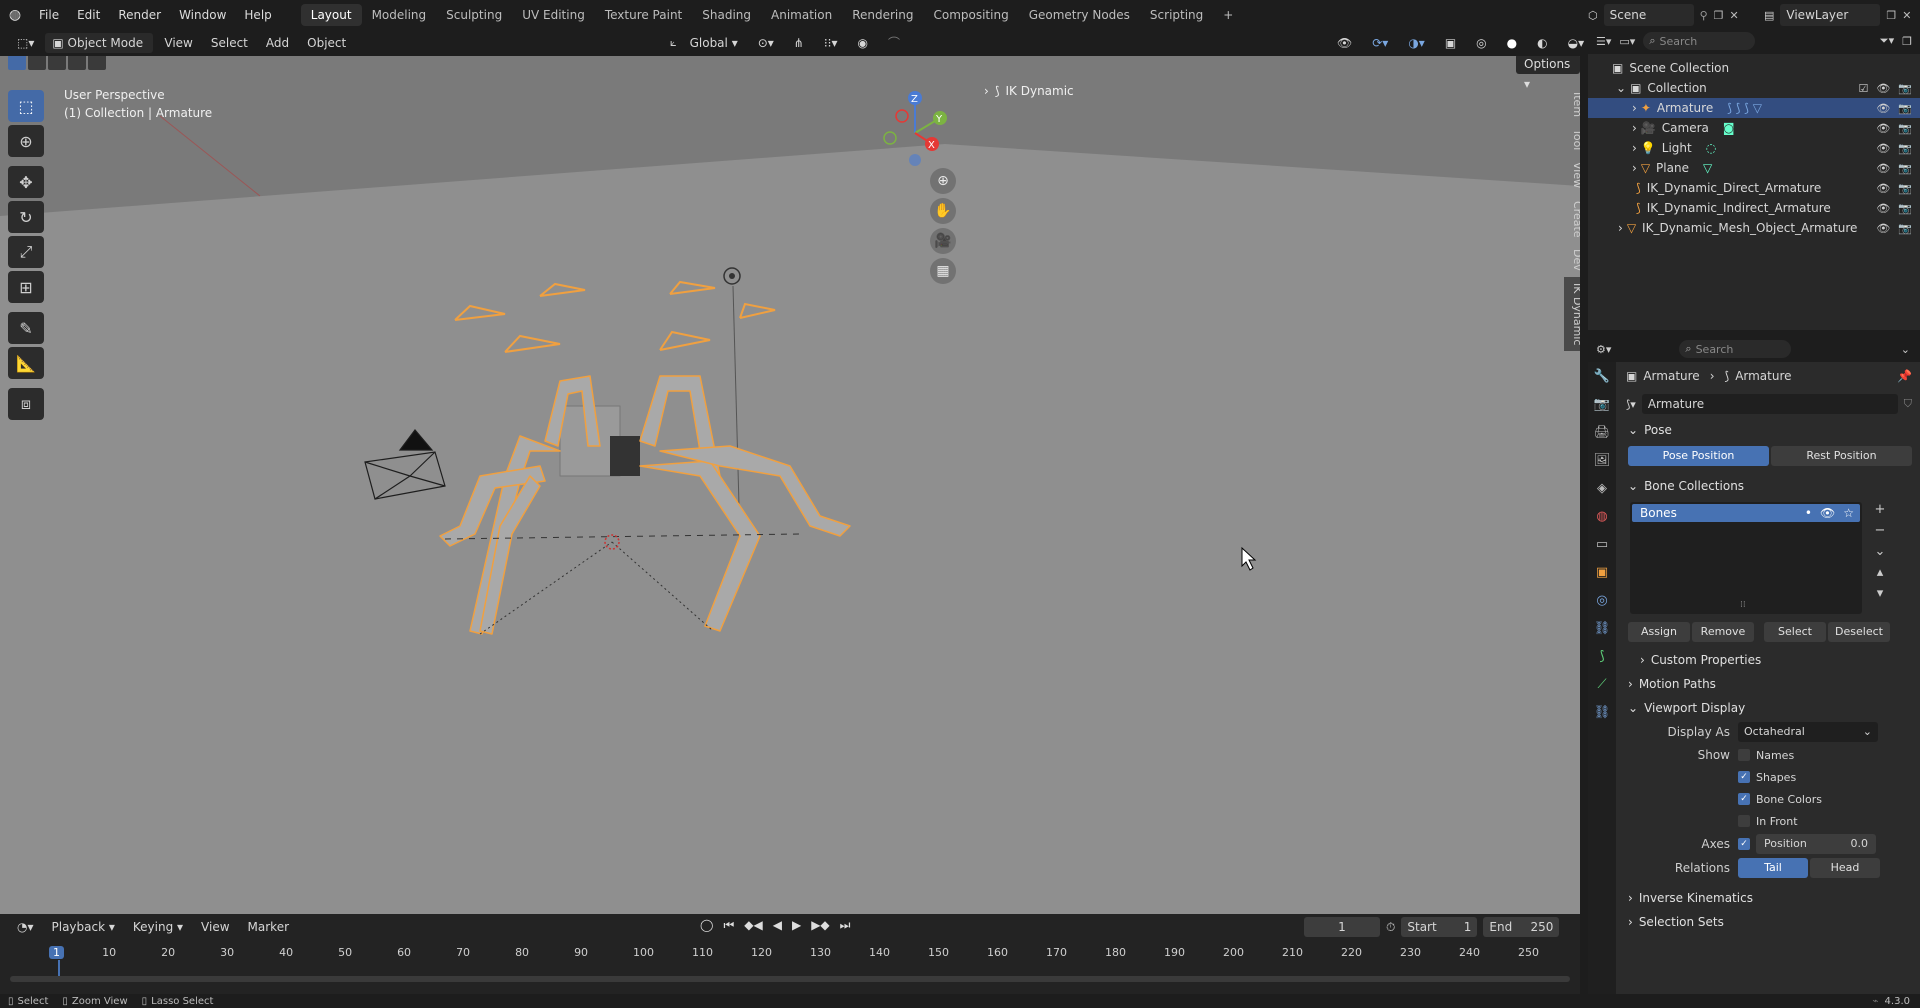  What do you see at coordinates (726, 15) in the screenshot?
I see `workspace-tab-shading: Shading` at bounding box center [726, 15].